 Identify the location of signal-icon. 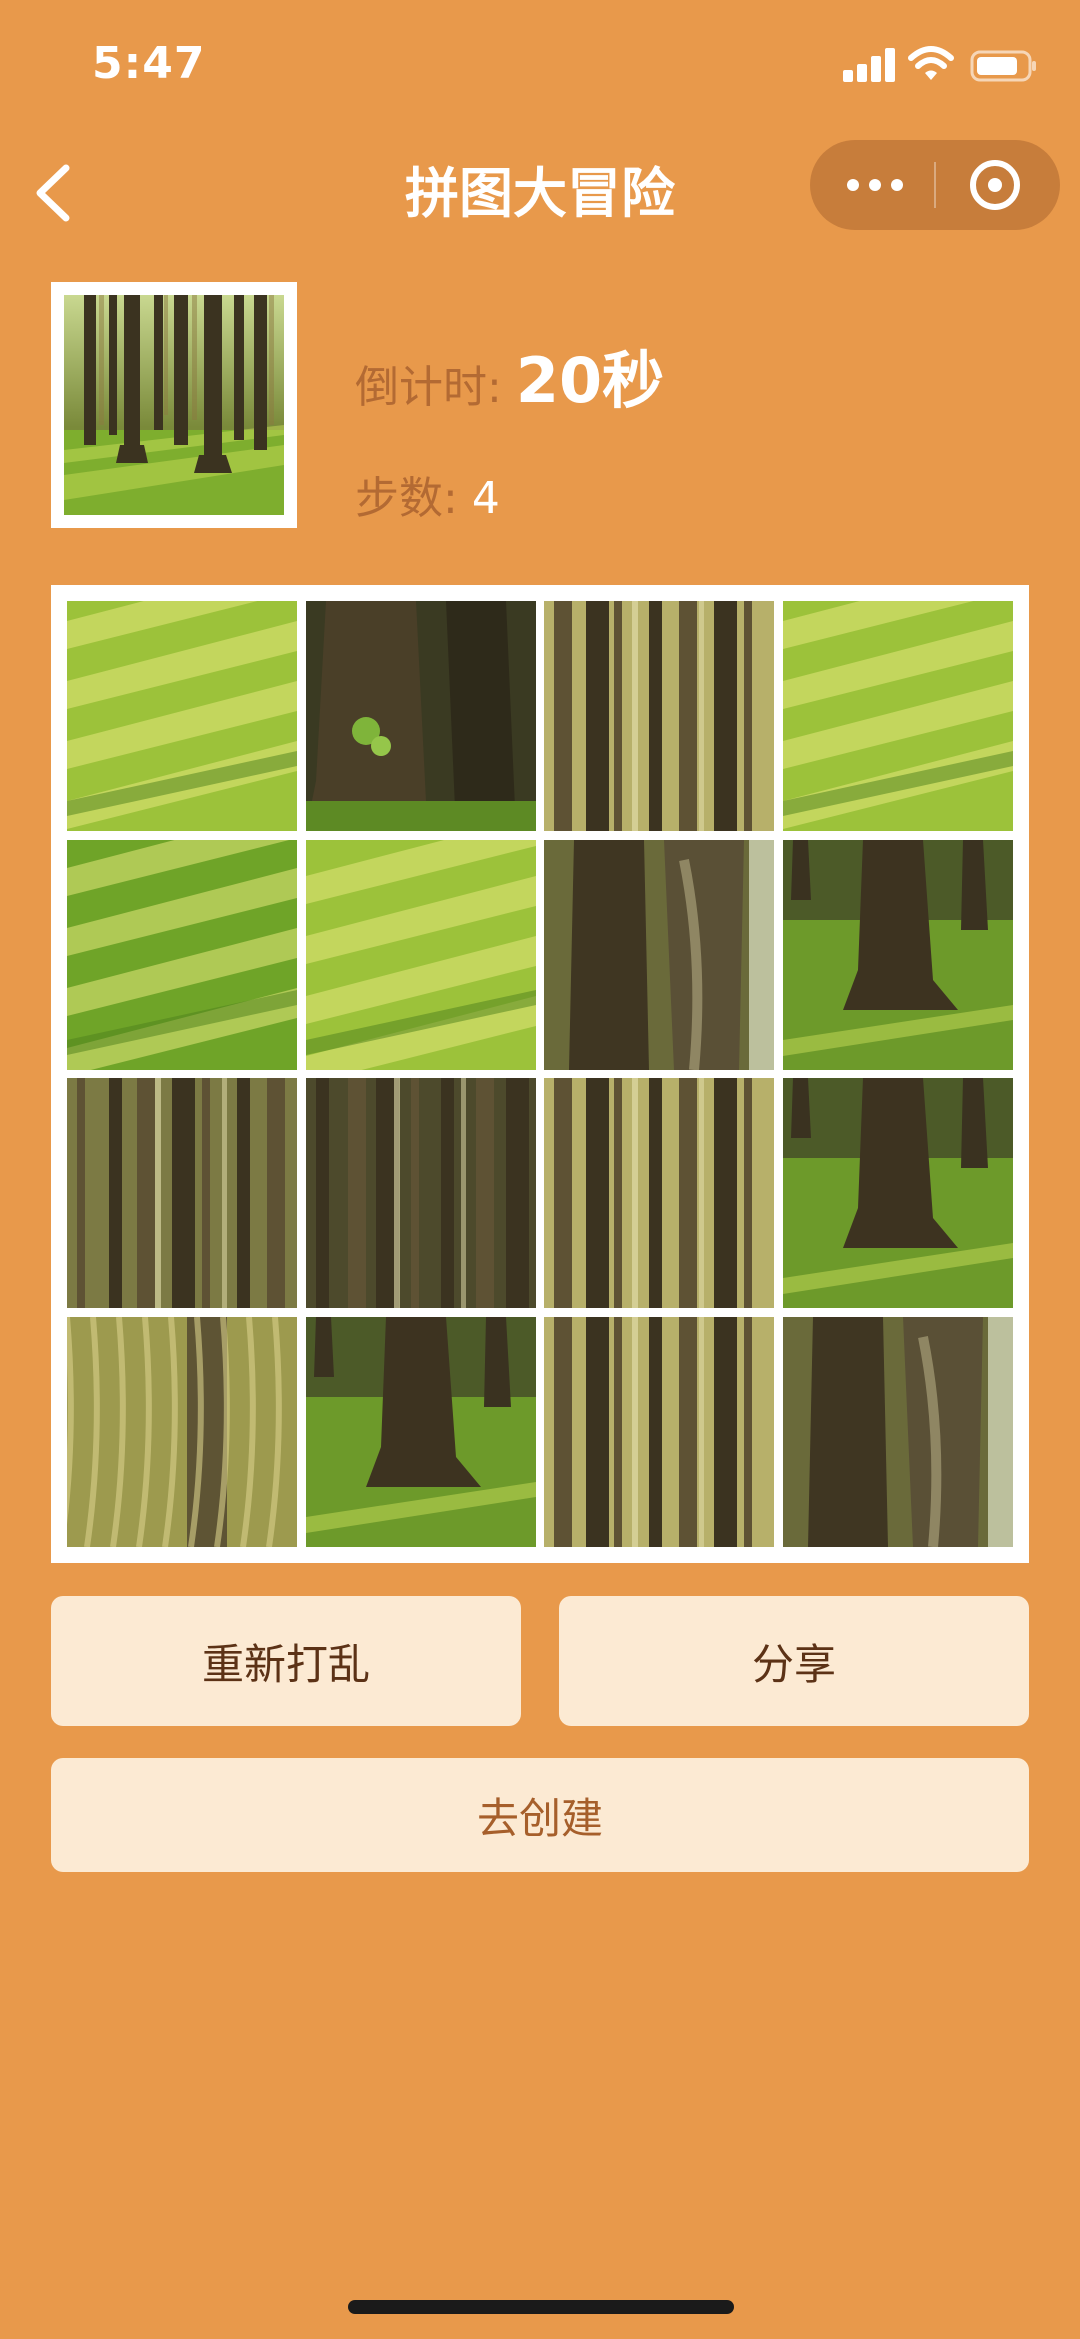
(869, 65).